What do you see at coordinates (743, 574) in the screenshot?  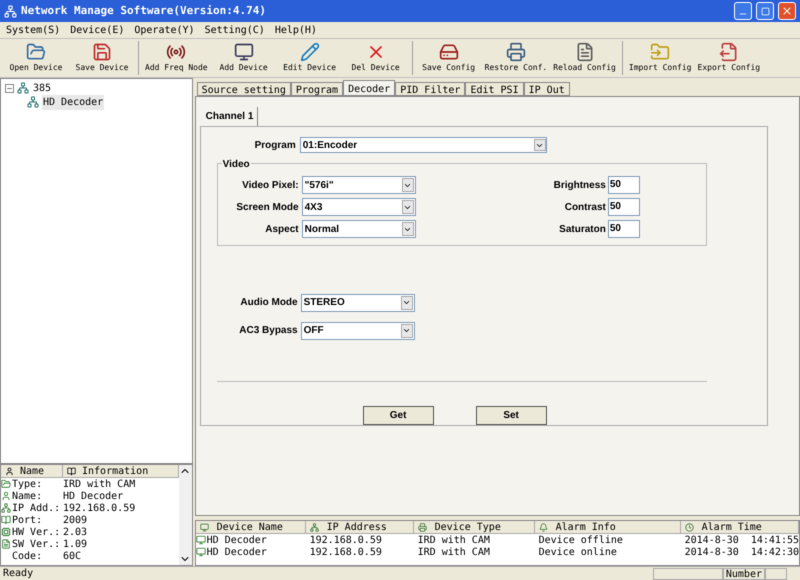 I see `status-text: Number` at bounding box center [743, 574].